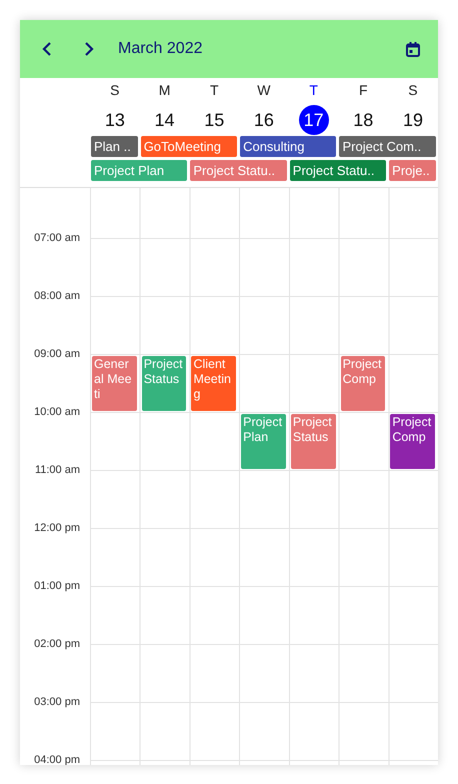 This screenshot has height=784, width=458. I want to click on all-day-event: Project Com.., so click(387, 146).